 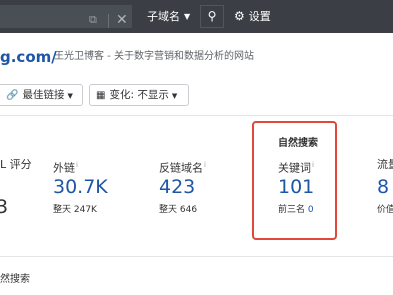 What do you see at coordinates (177, 187) in the screenshot?
I see `ref-domains-value: 423` at bounding box center [177, 187].